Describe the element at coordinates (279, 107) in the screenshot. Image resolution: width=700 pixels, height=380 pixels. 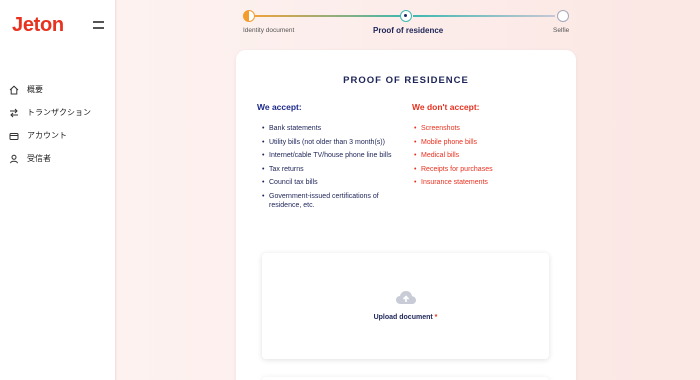
I see `accept-heading: We accept:` at that location.